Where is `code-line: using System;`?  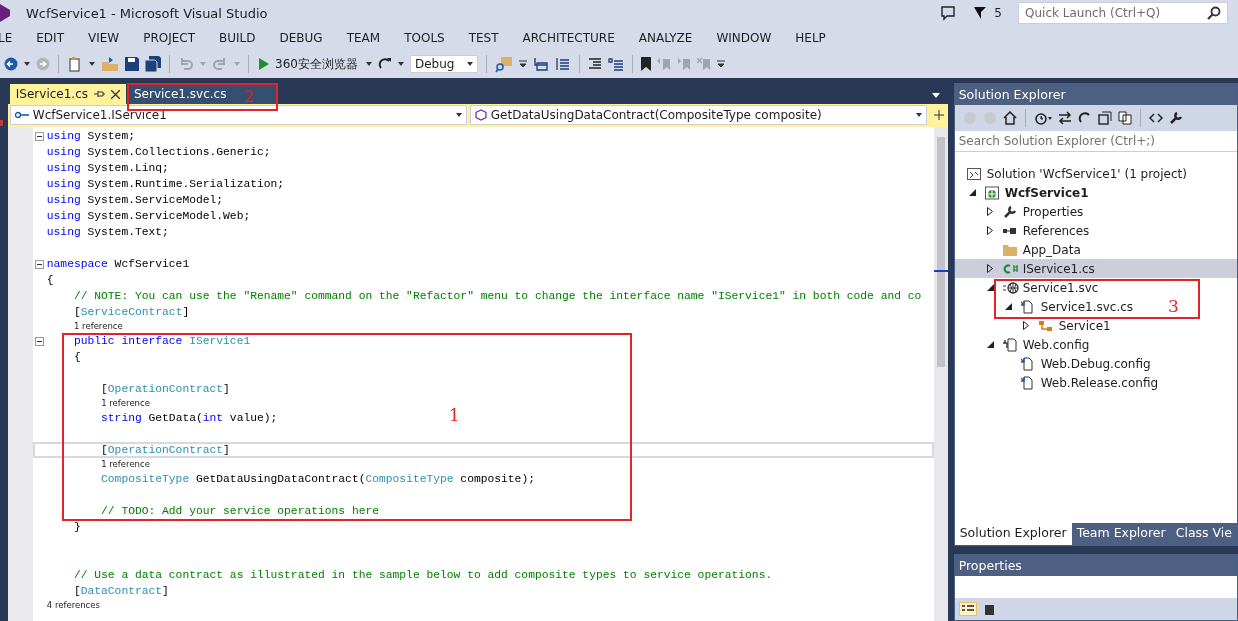 code-line: using System; is located at coordinates (90, 136).